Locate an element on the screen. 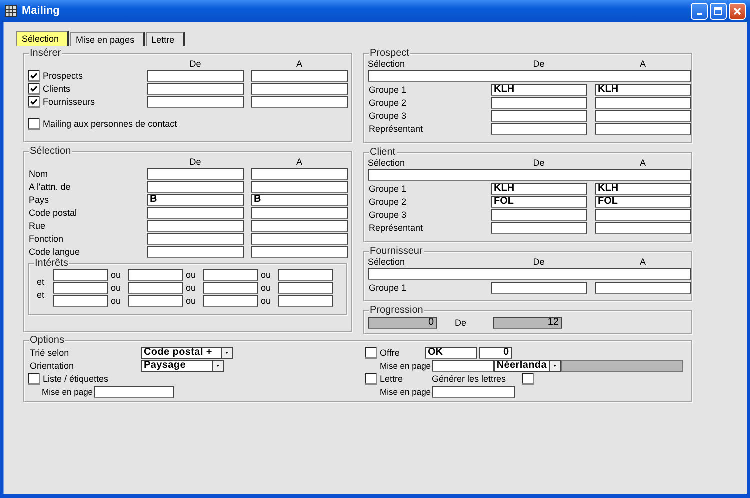  dropdown: Néerlanda is located at coordinates (527, 366).